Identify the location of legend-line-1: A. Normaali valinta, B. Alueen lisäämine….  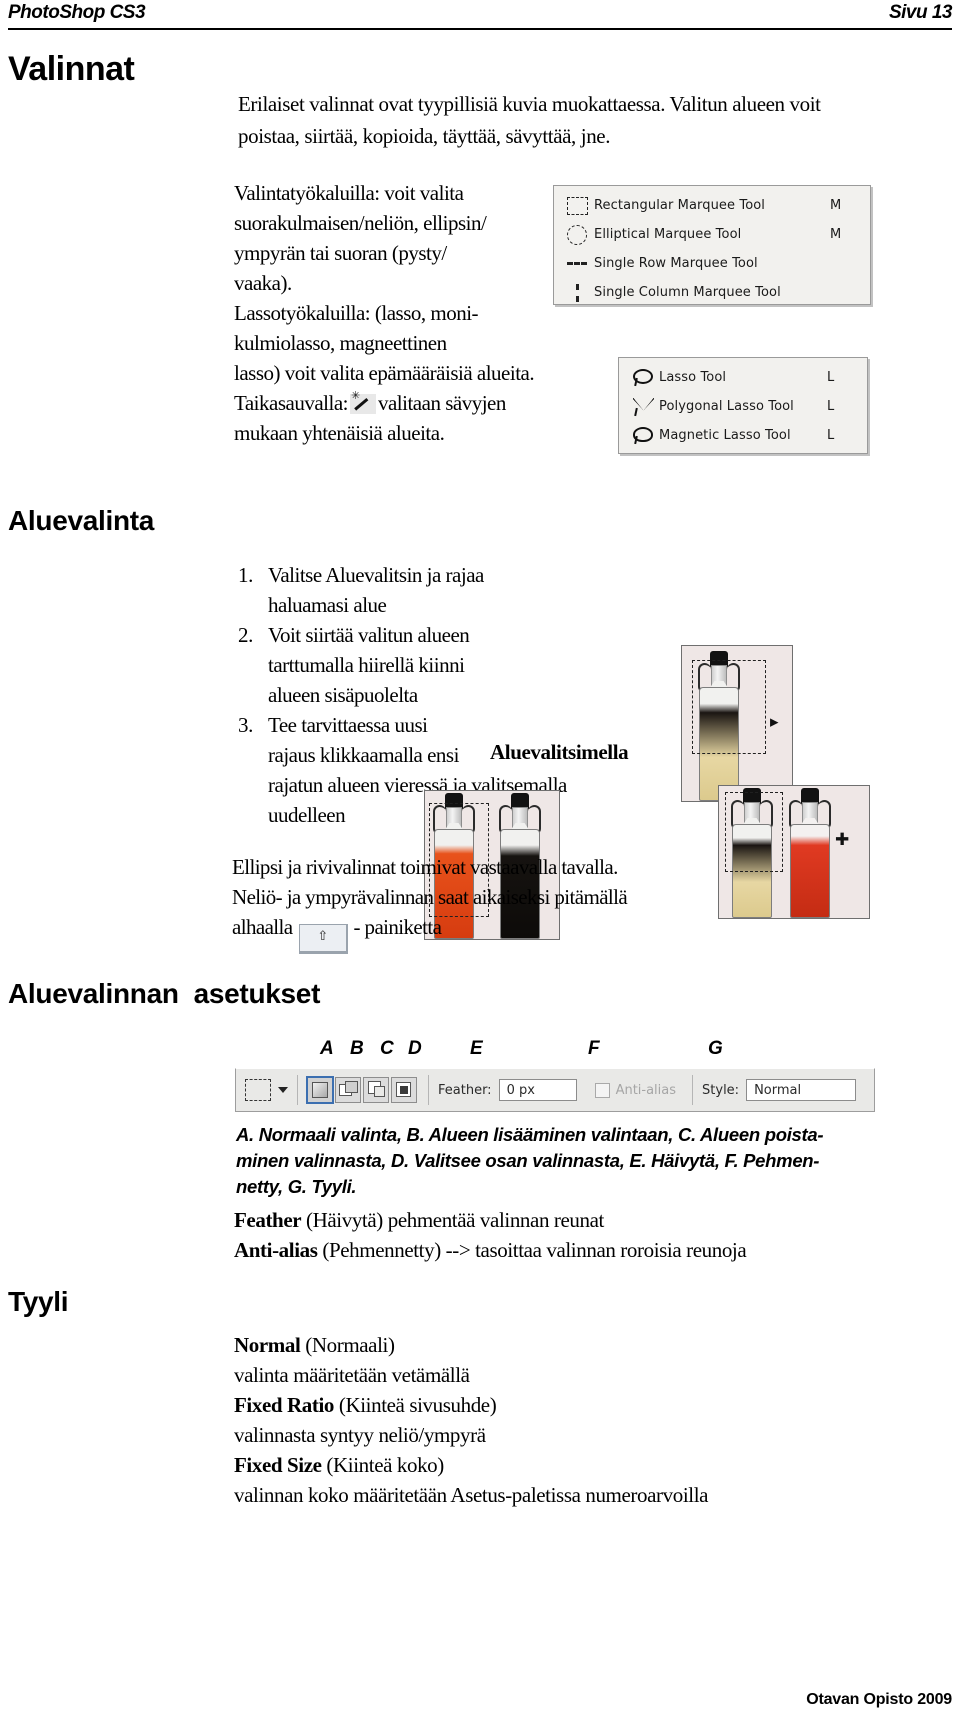
(530, 1134).